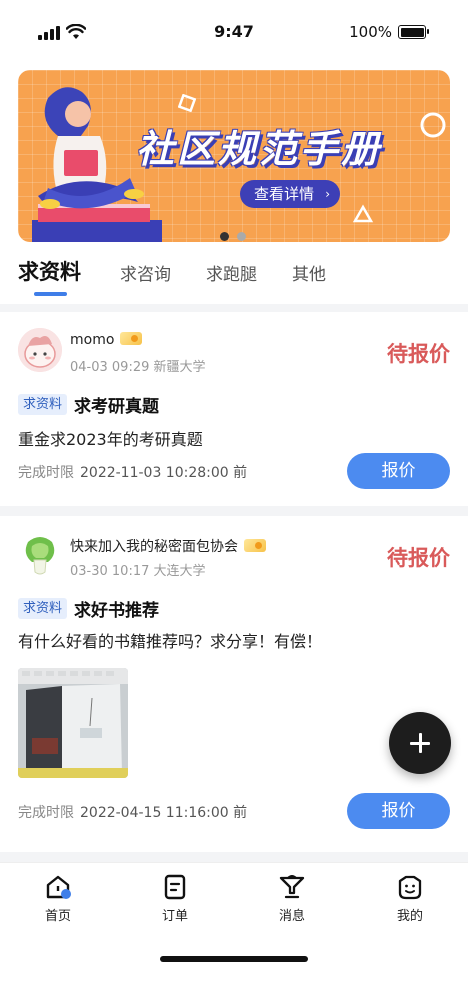 Image resolution: width=468 pixels, height=986 pixels. I want to click on battery-percent: 100%, so click(370, 32).